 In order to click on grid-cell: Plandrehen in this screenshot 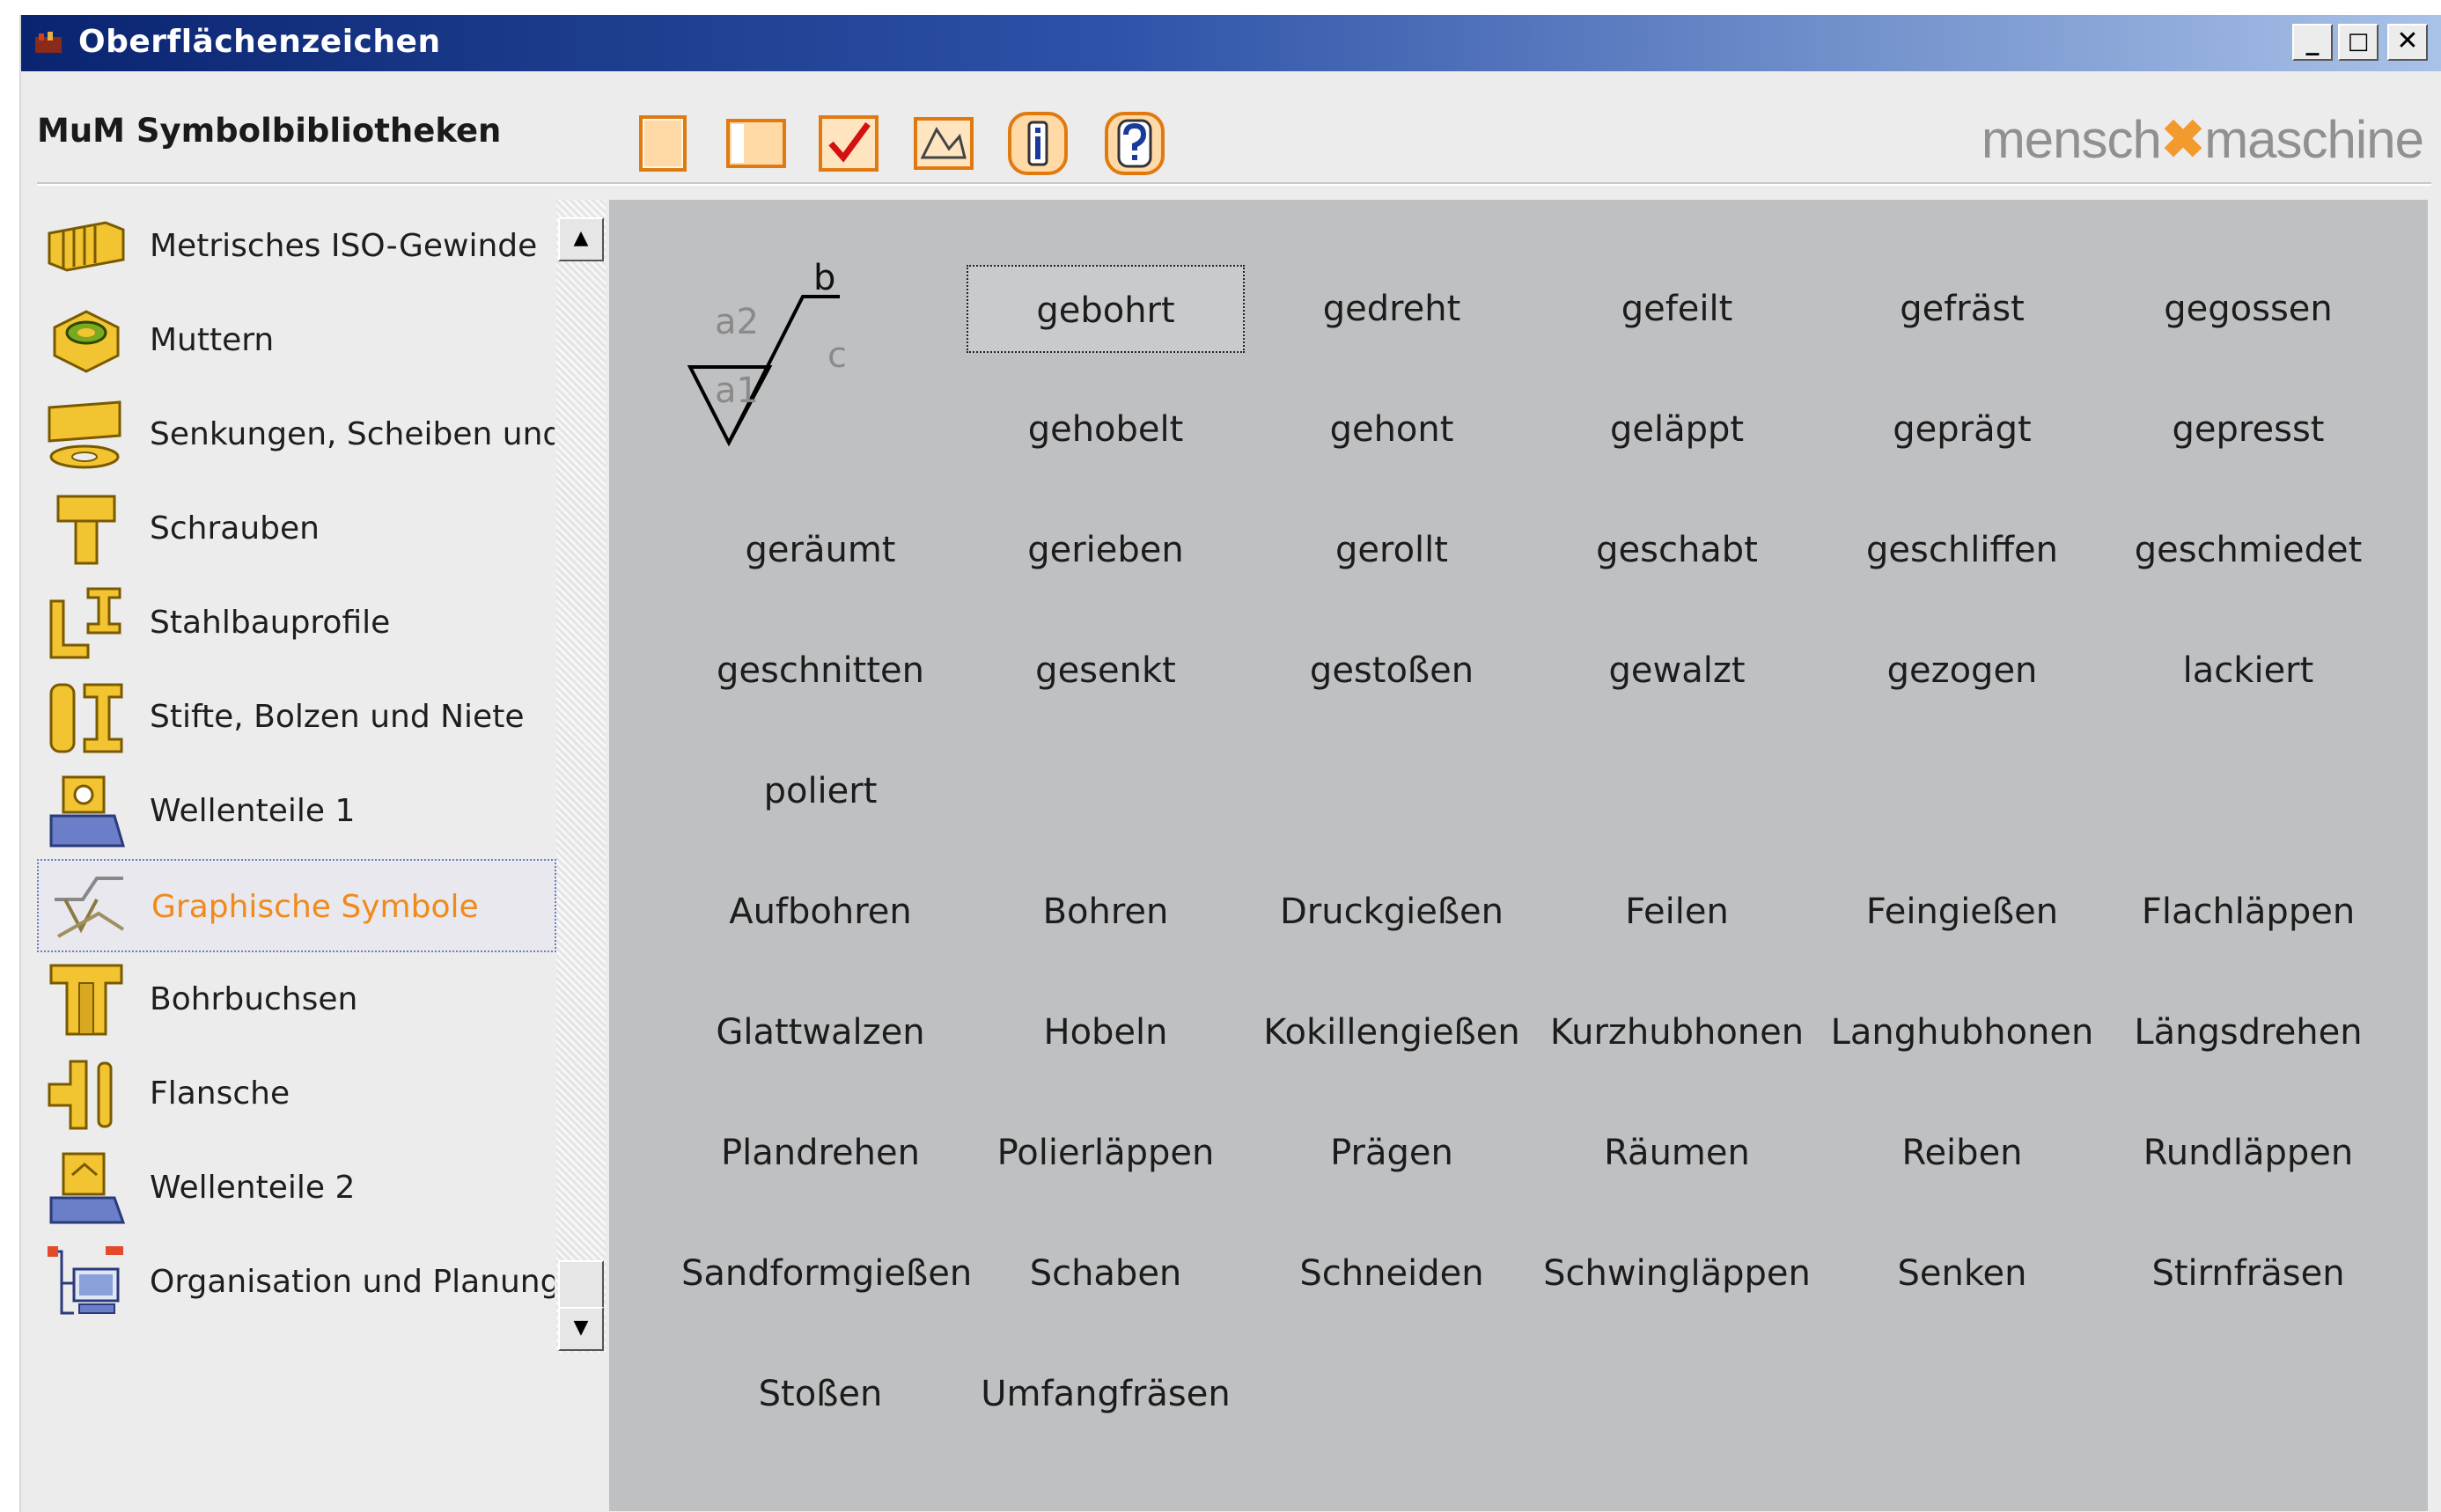, I will do `click(820, 1153)`.